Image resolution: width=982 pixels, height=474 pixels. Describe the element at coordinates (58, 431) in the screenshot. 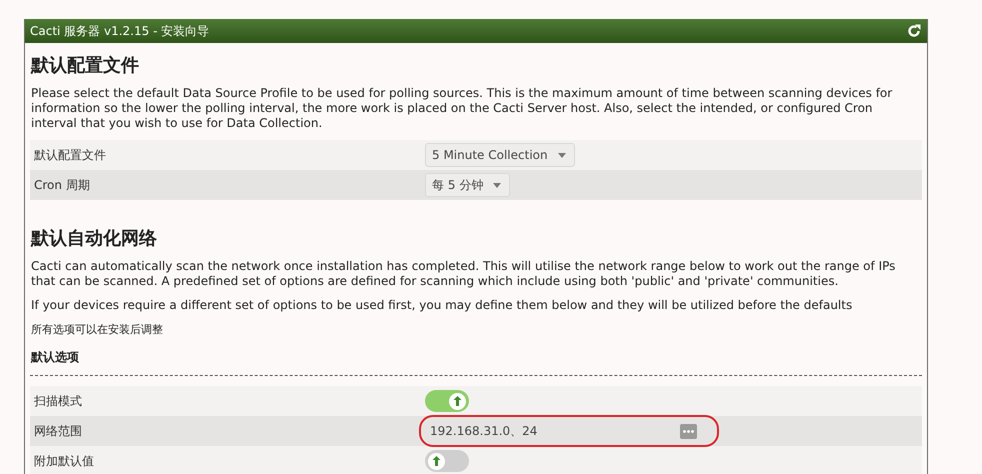

I see `field-label: 网络范围` at that location.